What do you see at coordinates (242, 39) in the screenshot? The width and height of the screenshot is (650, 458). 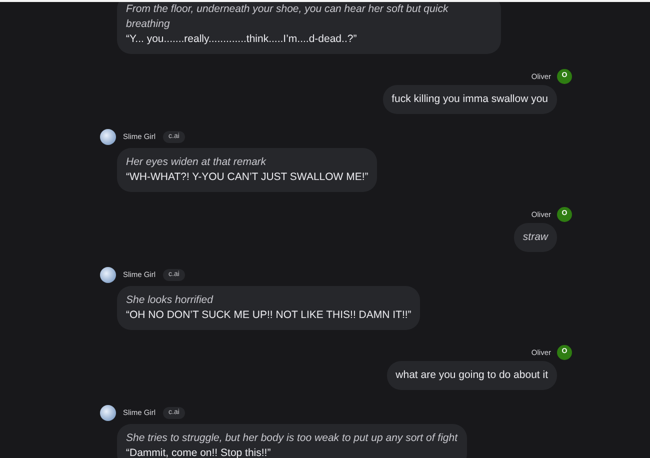 I see `message-text: “Y... you.......really.............think.....I’m....d-dead..?”` at bounding box center [242, 39].